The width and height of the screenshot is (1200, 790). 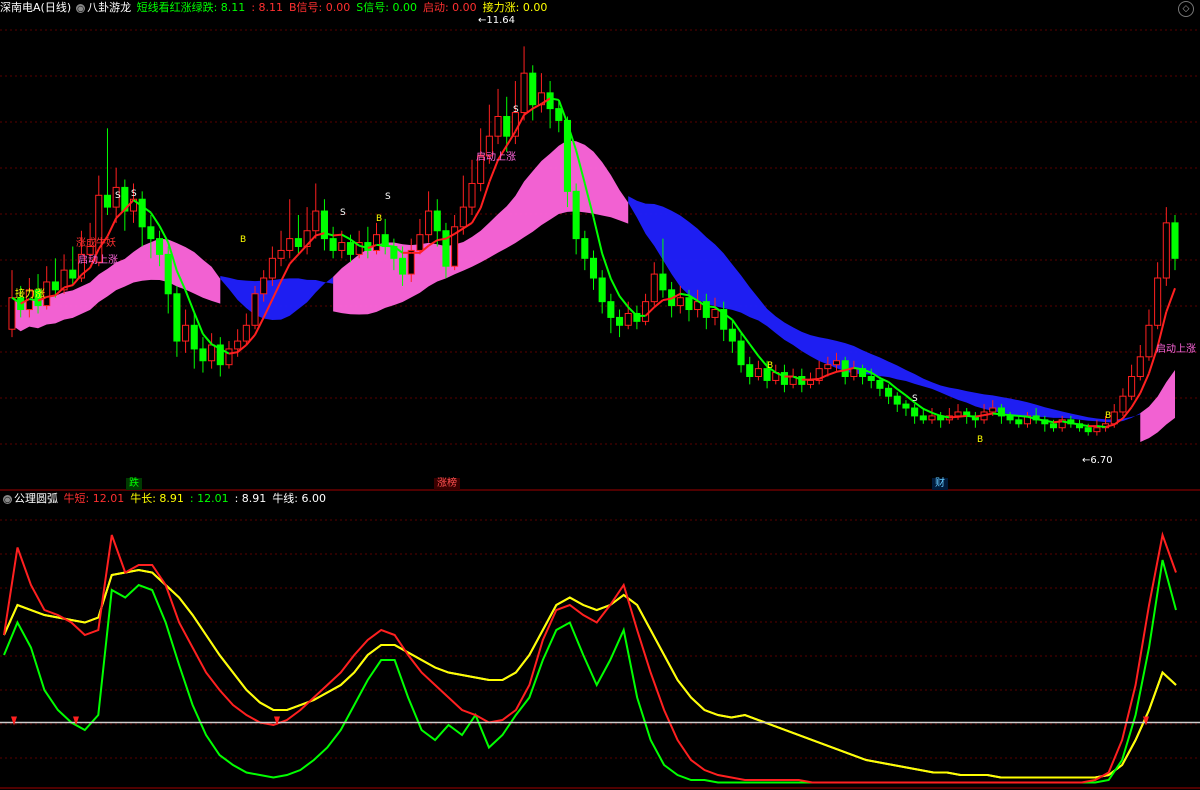 I want to click on sub-header-value-4: 牛线: 6.00, so click(x=299, y=498).